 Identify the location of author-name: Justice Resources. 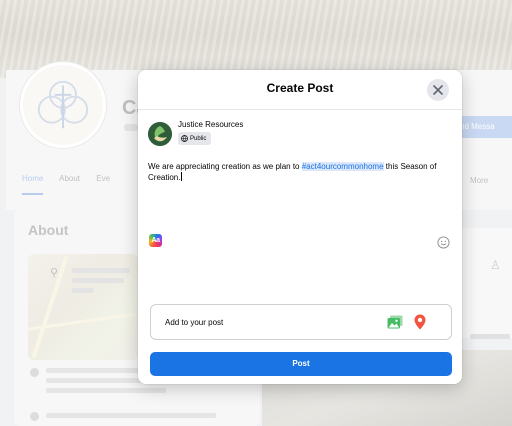
(211, 124).